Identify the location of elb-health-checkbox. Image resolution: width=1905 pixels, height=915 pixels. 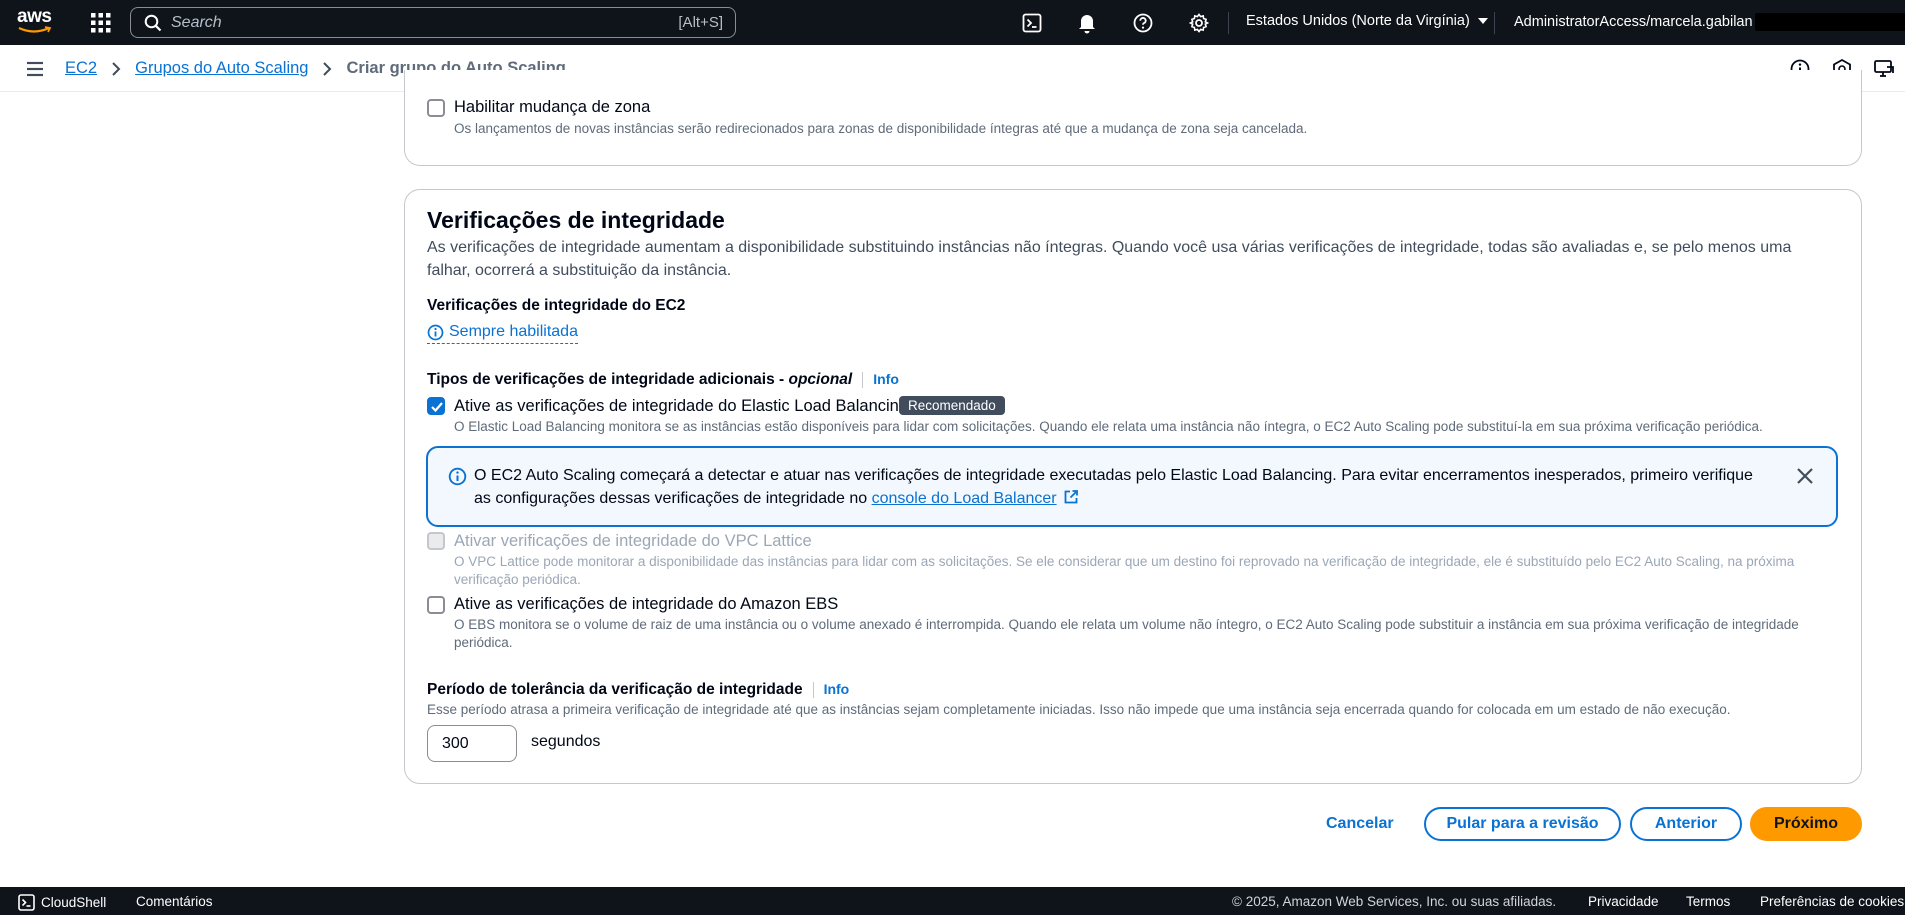
(436, 406).